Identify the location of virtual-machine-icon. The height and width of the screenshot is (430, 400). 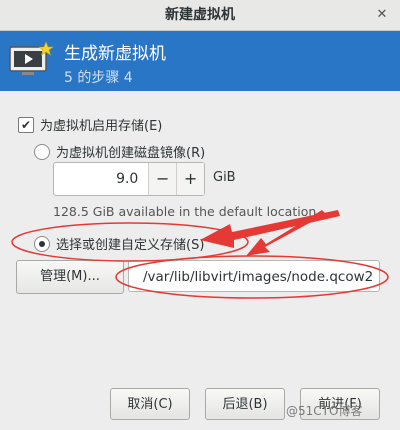
(31, 58).